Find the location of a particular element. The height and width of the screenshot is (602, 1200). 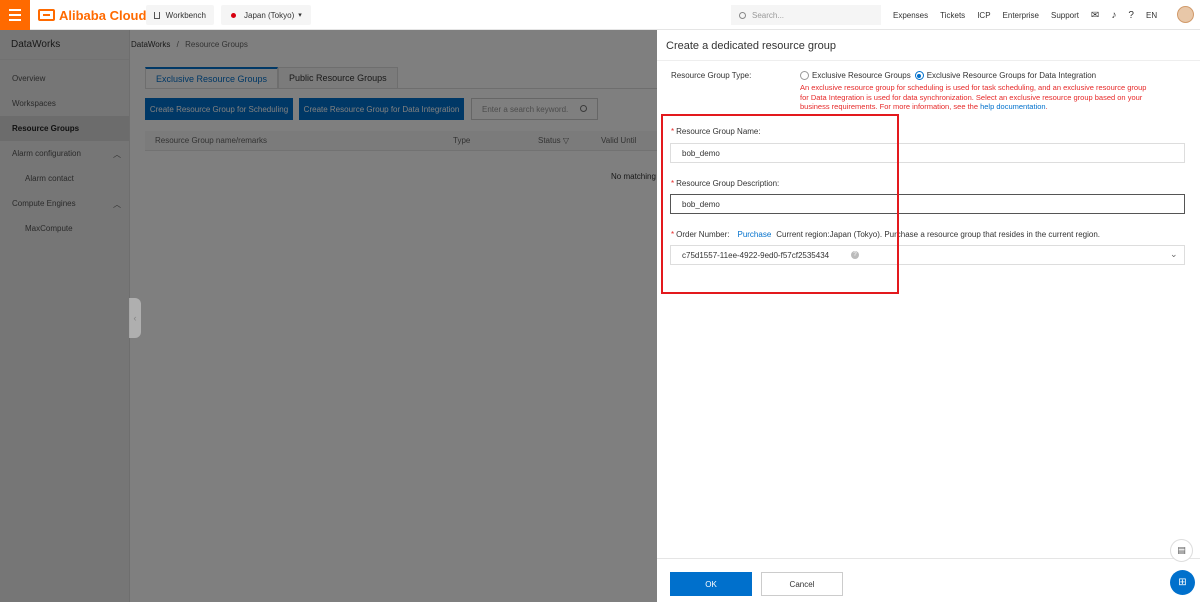

alibaba-logo-icon is located at coordinates (46, 15).